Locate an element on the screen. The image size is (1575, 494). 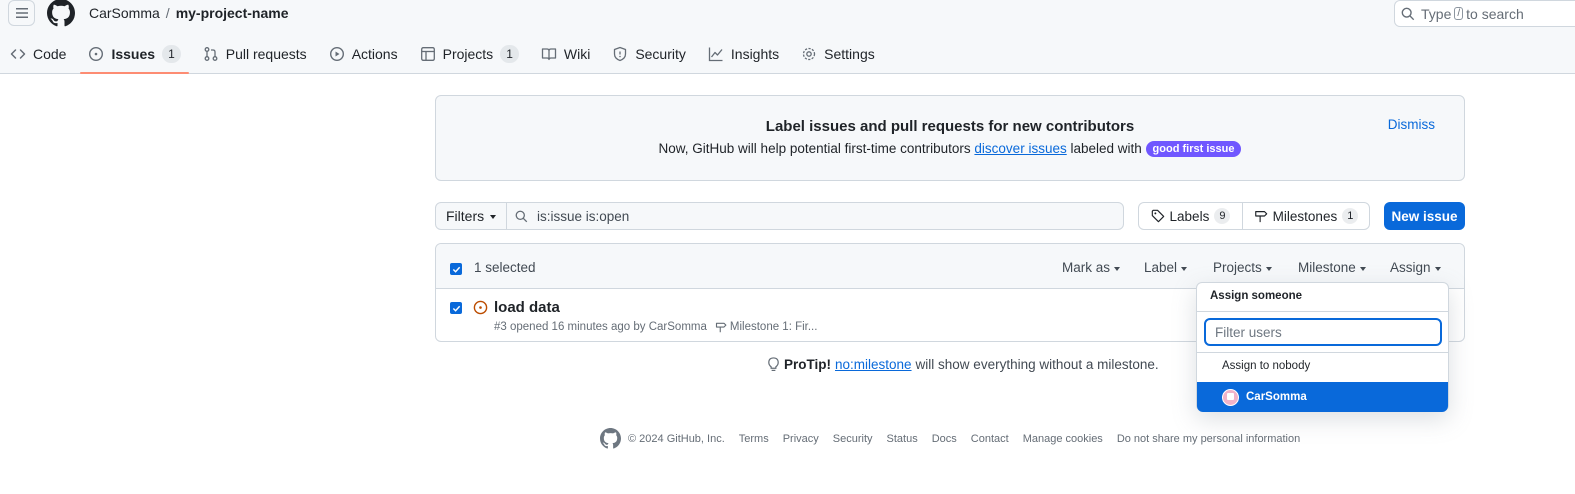
footer-link-terms: Terms is located at coordinates (754, 439).